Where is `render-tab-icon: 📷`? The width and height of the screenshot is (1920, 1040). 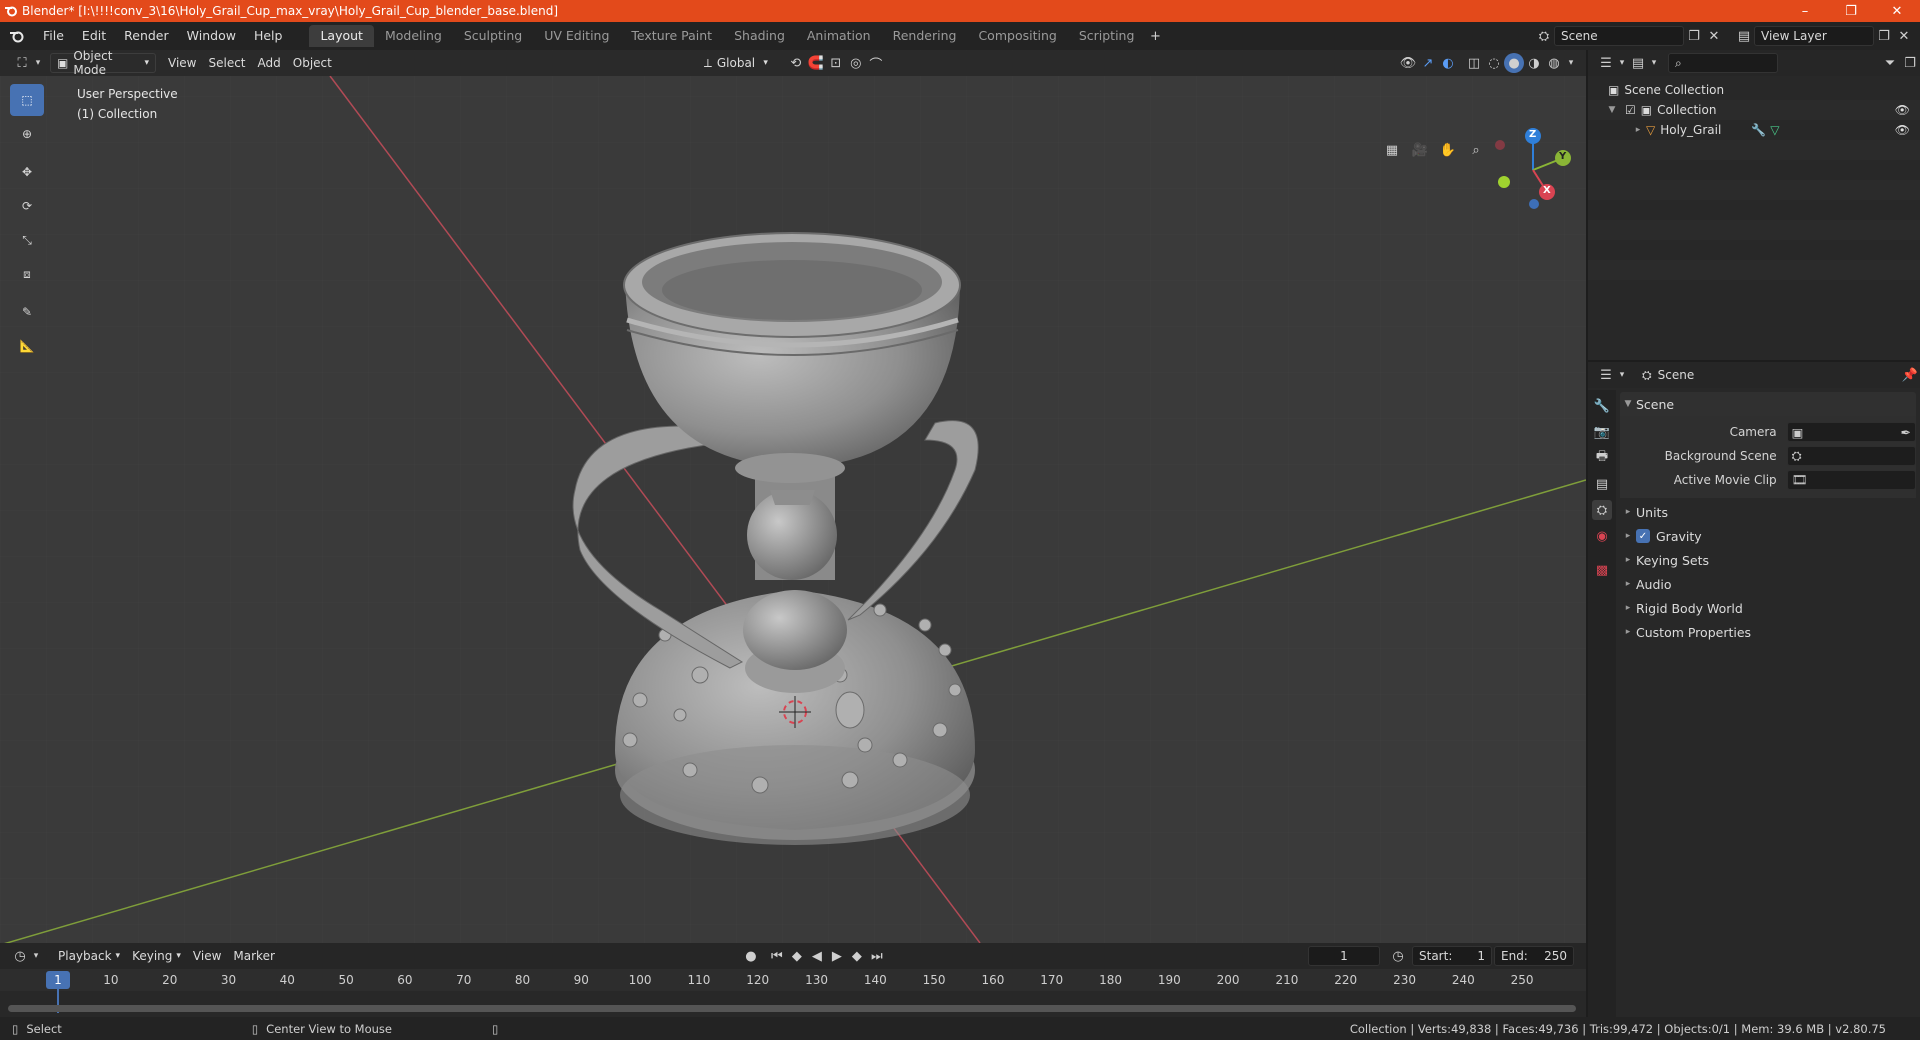 render-tab-icon: 📷 is located at coordinates (1602, 432).